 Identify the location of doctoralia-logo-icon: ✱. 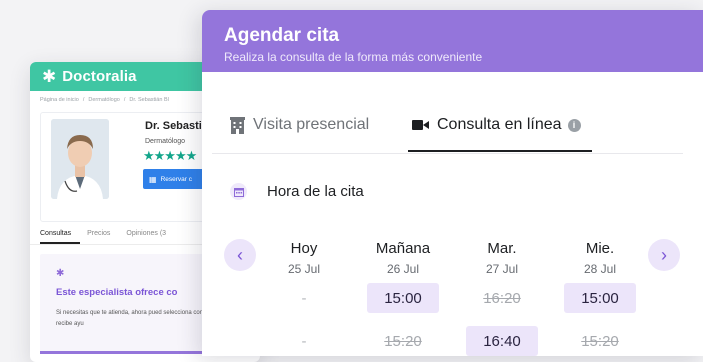
(49, 76).